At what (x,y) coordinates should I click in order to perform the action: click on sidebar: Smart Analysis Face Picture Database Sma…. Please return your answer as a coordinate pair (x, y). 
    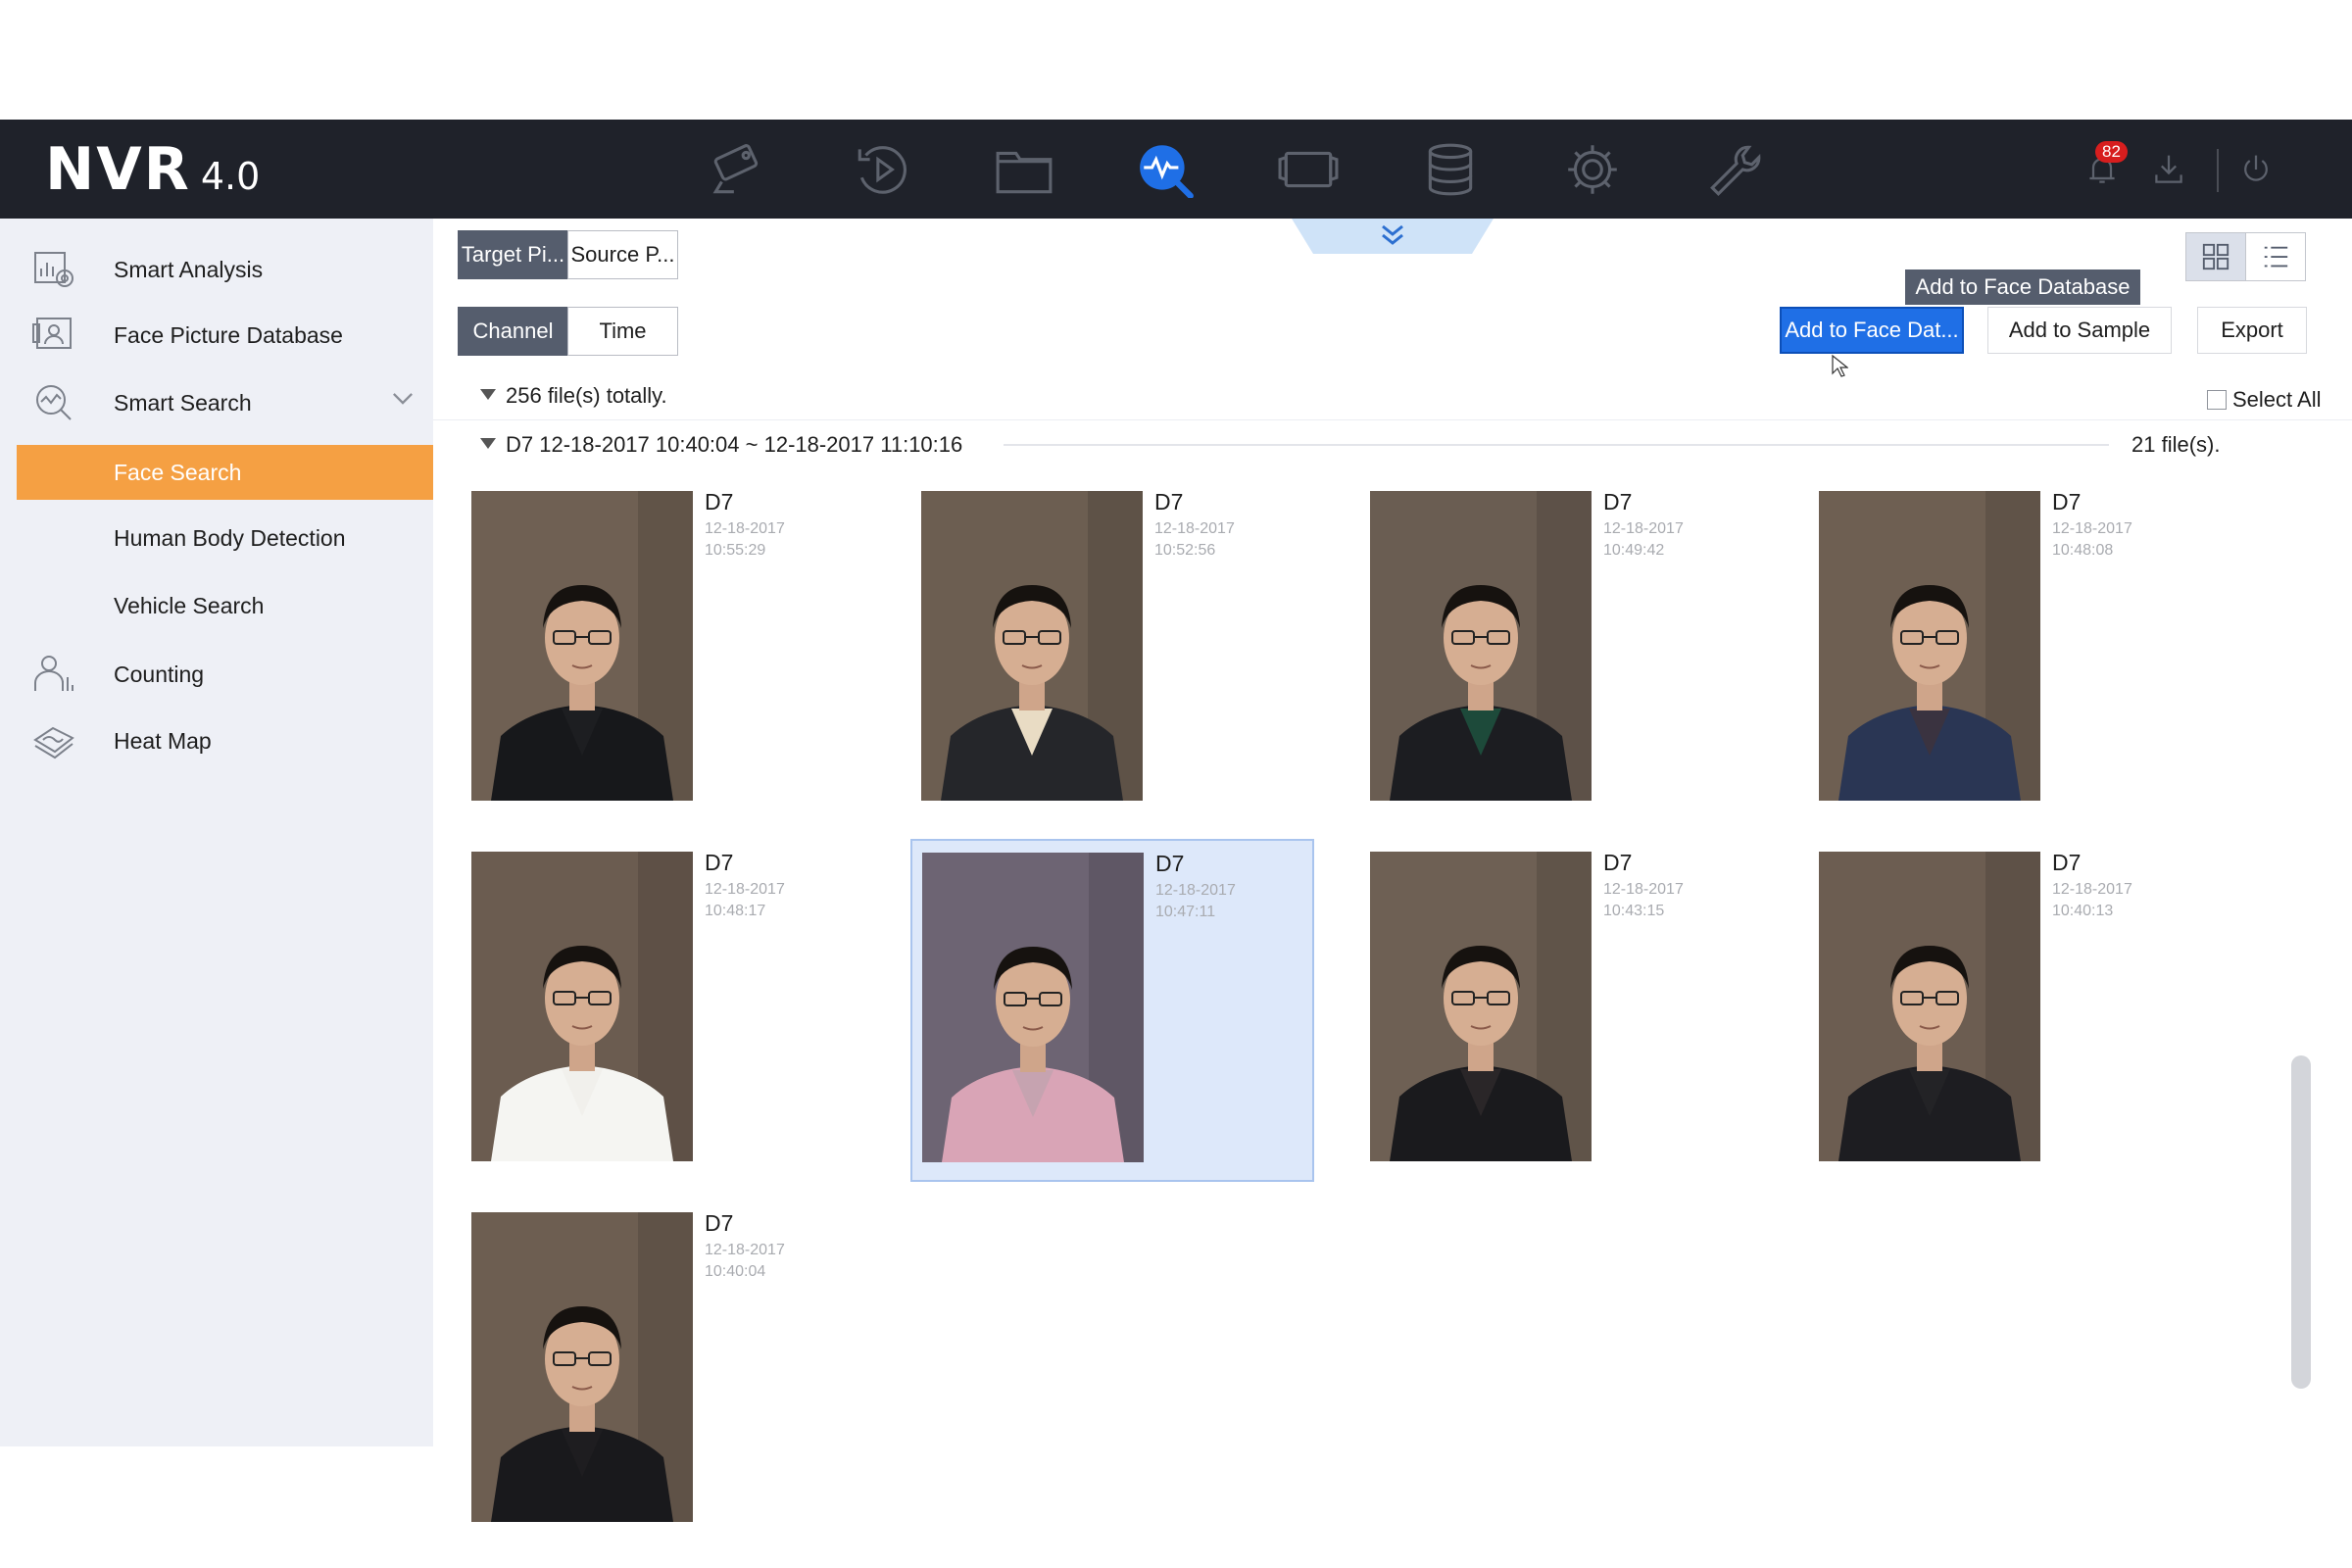
    Looking at the image, I should click on (217, 832).